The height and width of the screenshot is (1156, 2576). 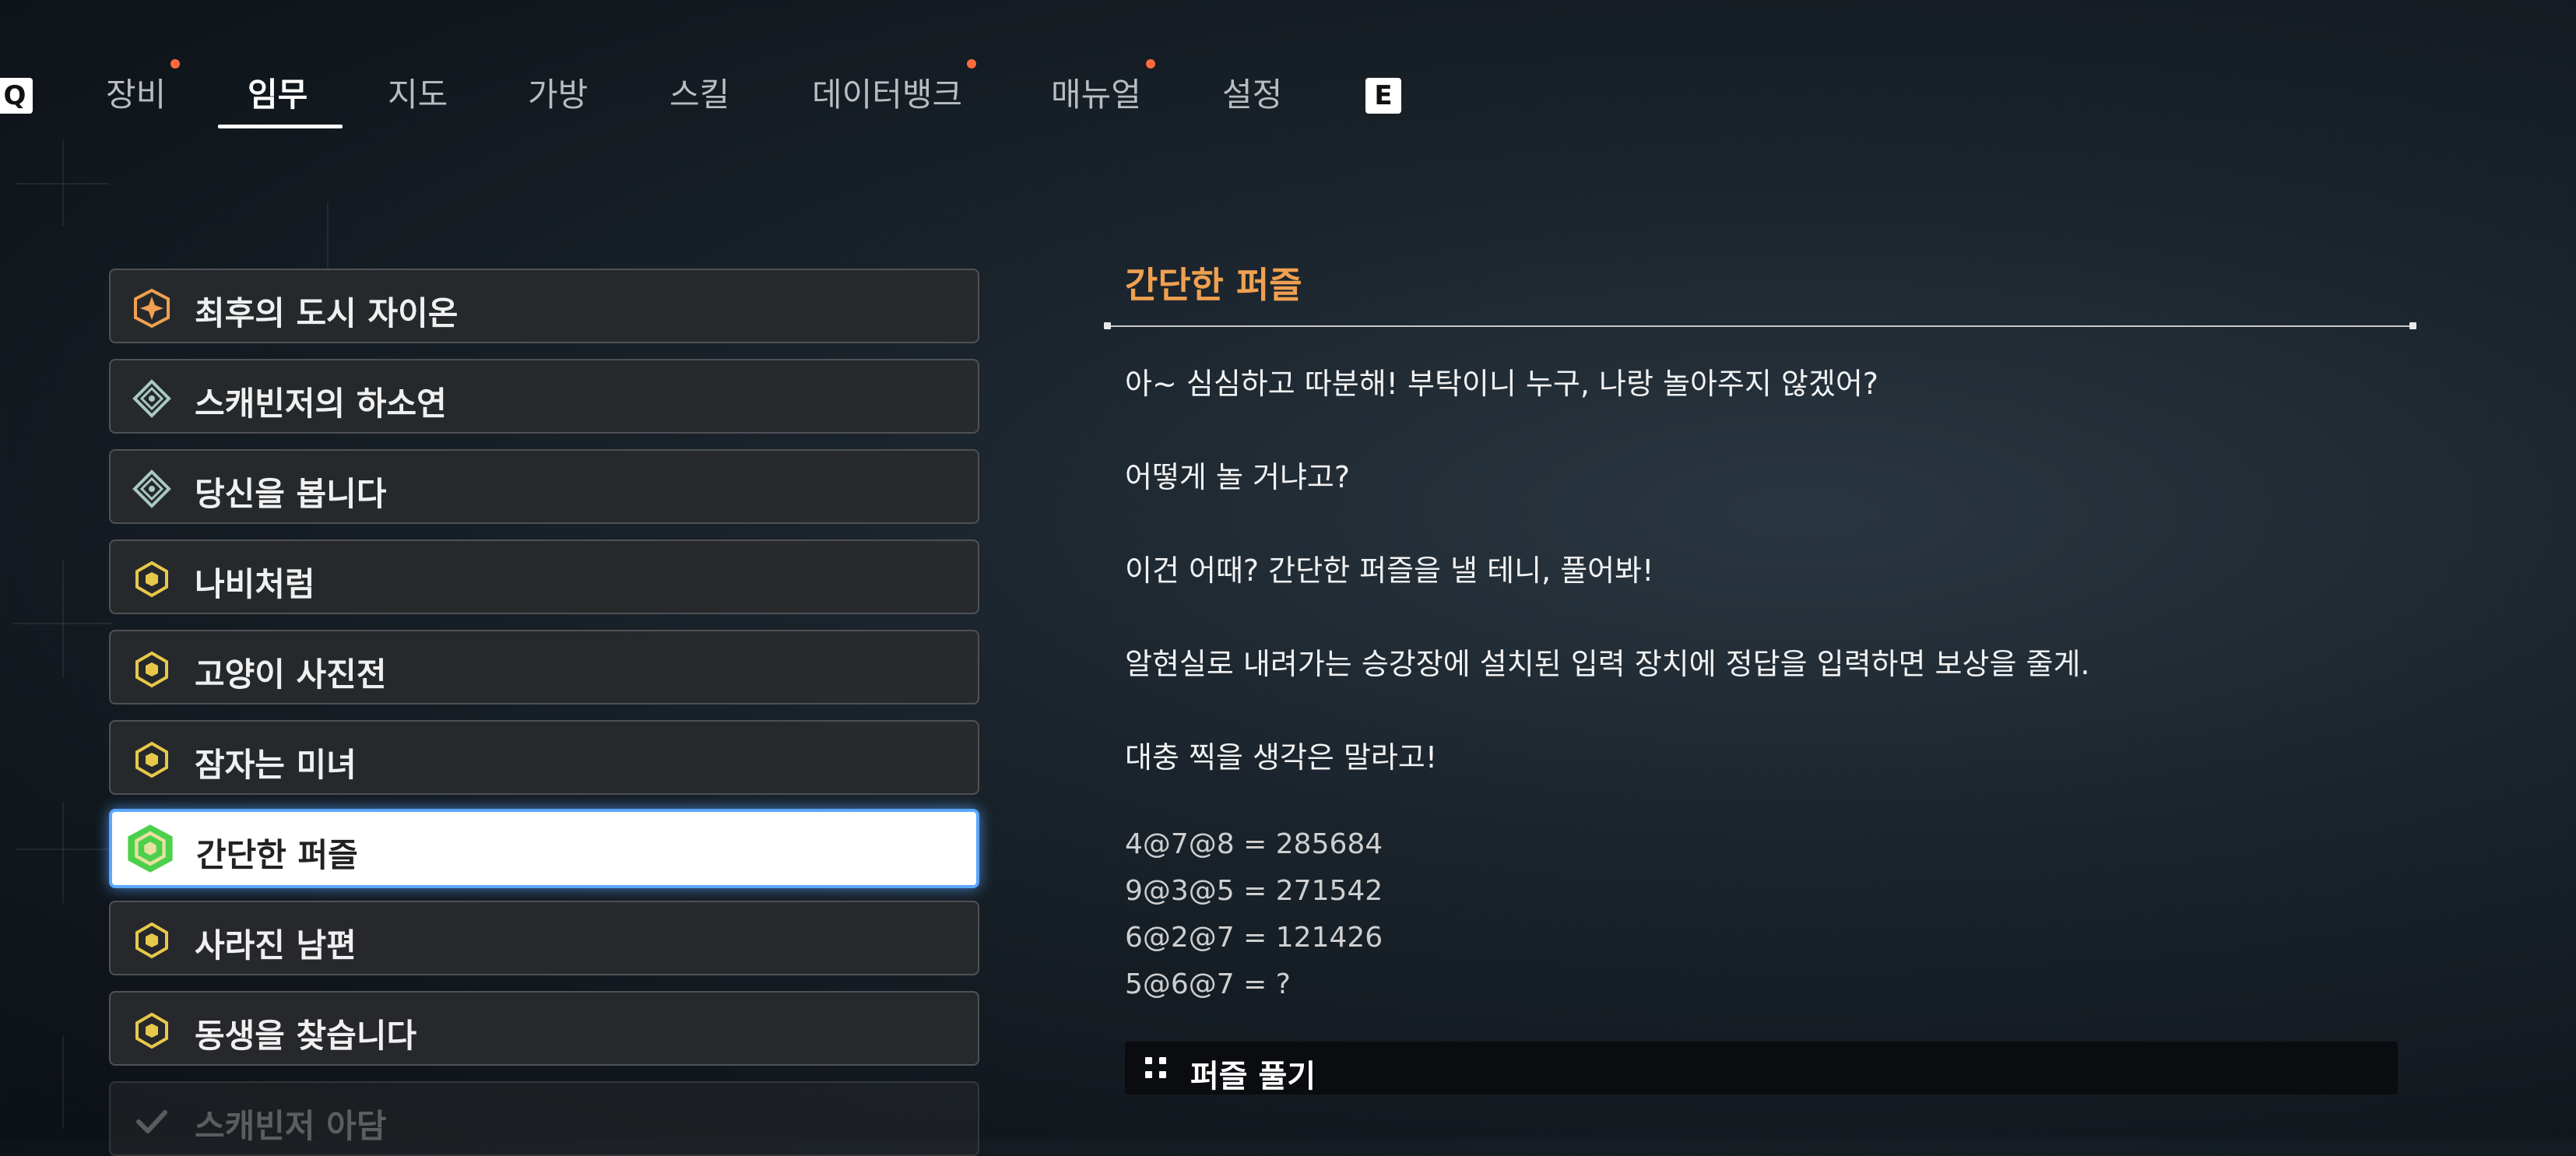 I want to click on quest-label: 간단한 퍼즐, so click(x=277, y=855).